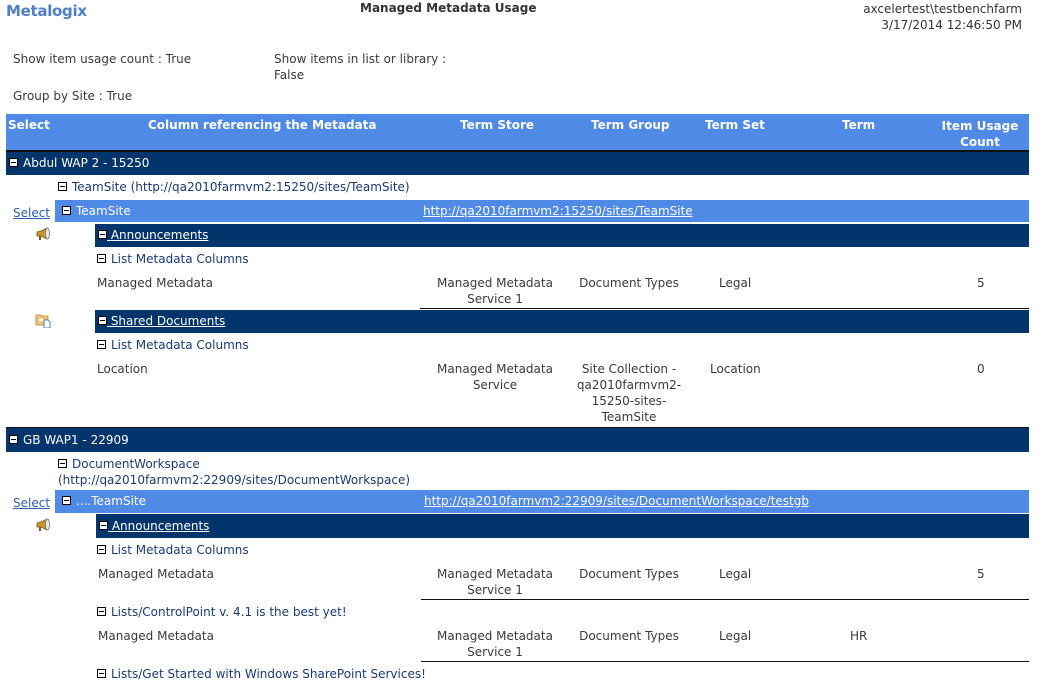 The height and width of the screenshot is (693, 1053). Describe the element at coordinates (86, 163) in the screenshot. I see `farm-name: Abdul WAP 2 - 15250` at that location.